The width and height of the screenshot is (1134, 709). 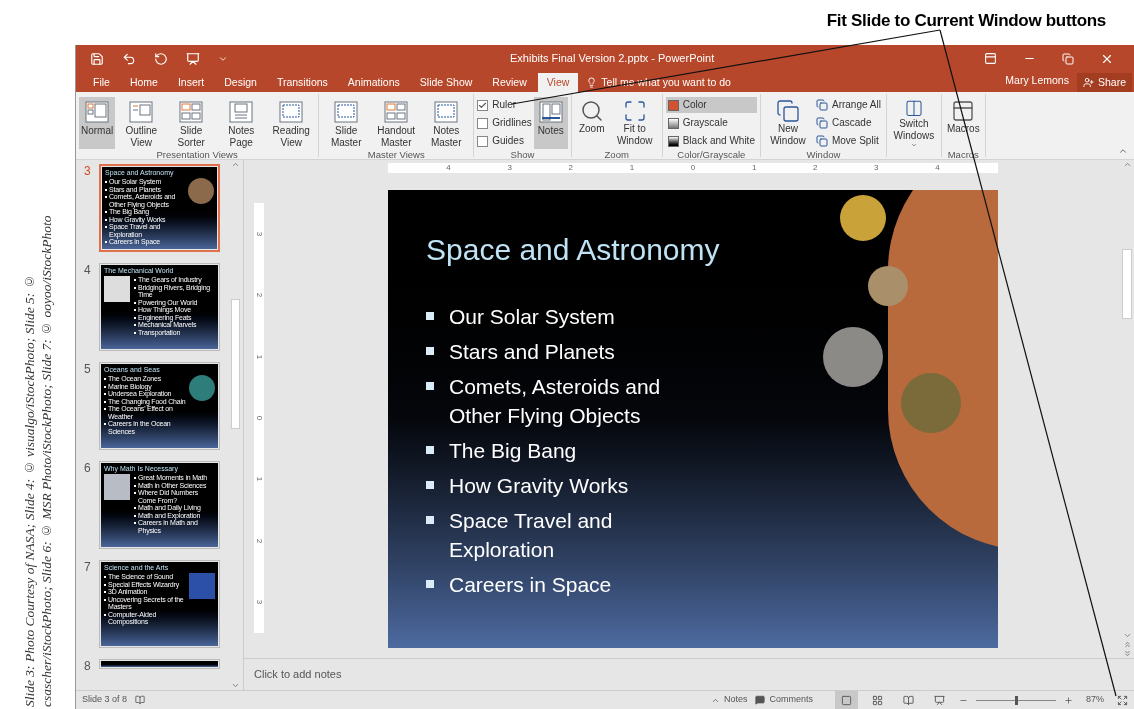 What do you see at coordinates (88, 369) in the screenshot?
I see `slide-number: 5` at bounding box center [88, 369].